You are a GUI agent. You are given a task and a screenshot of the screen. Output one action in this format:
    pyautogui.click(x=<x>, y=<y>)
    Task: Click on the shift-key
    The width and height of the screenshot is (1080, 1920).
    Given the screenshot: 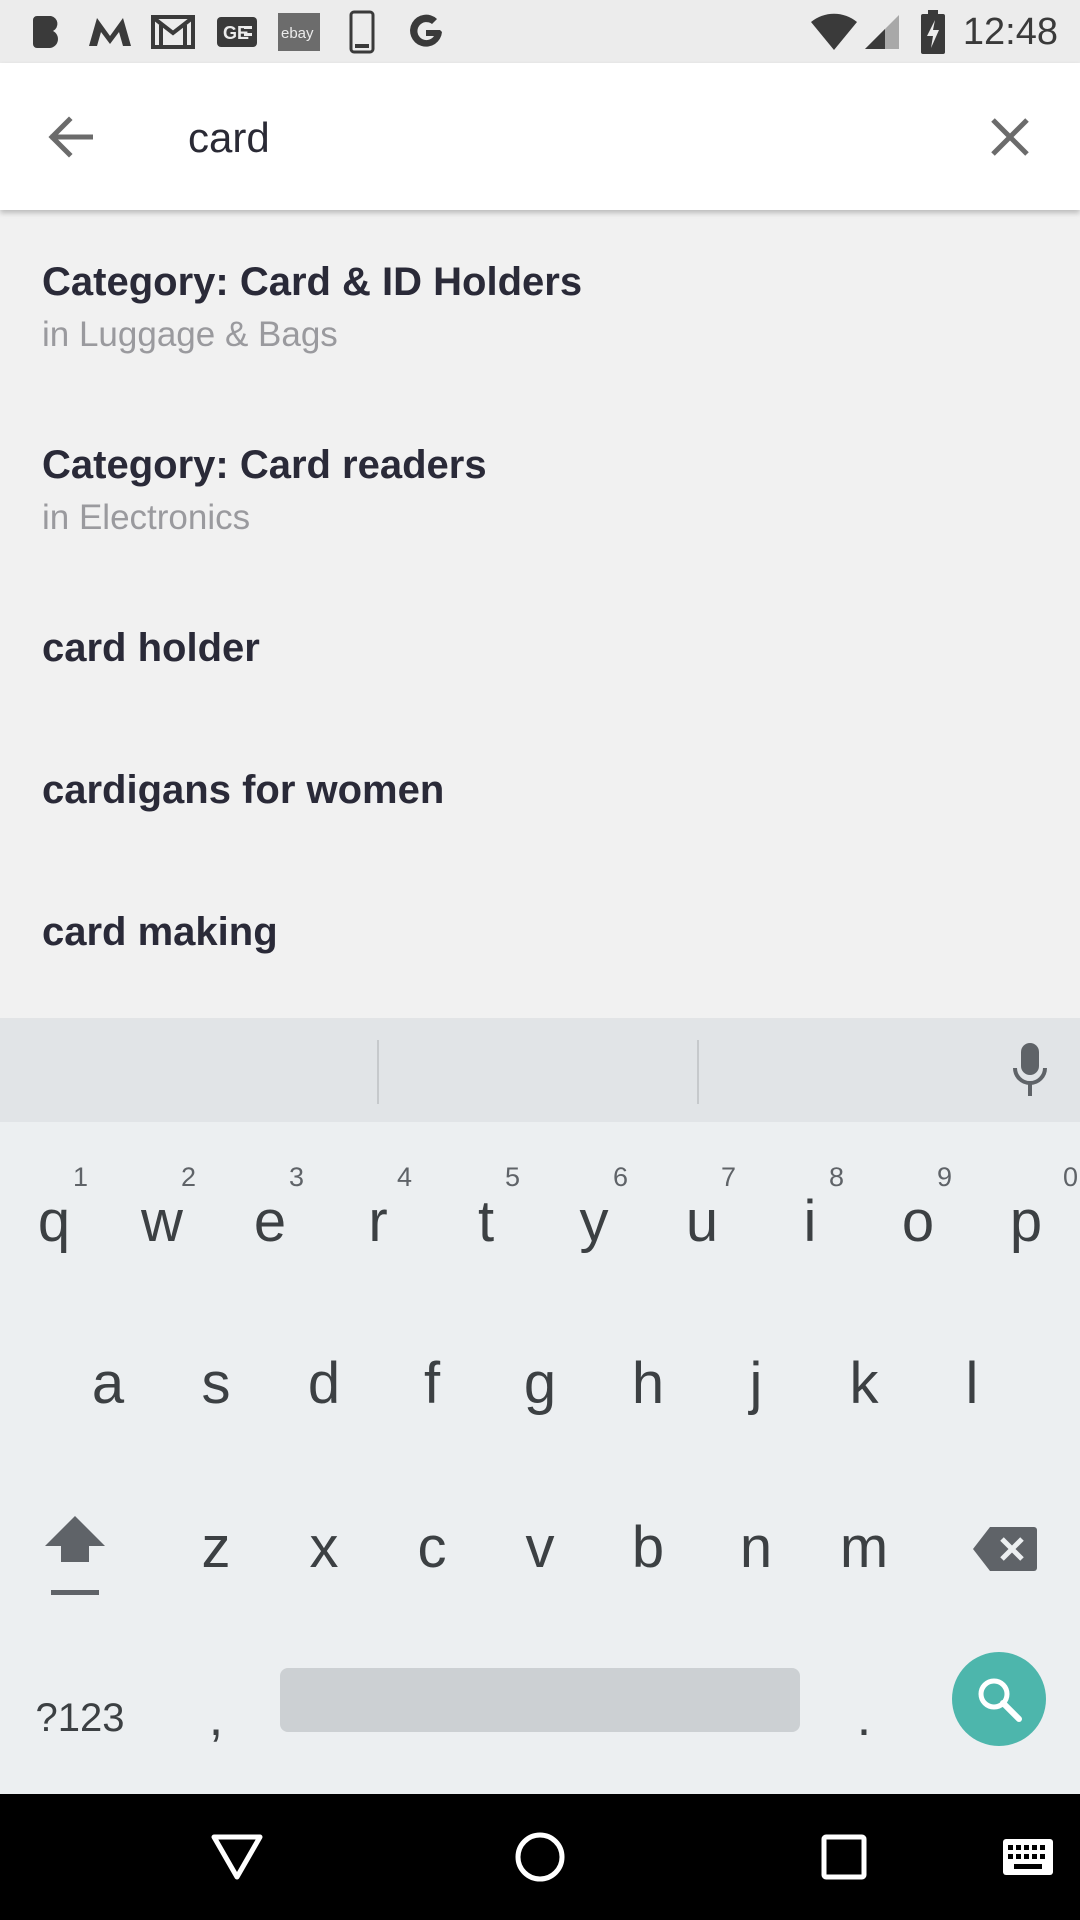 What is the action you would take?
    pyautogui.click(x=75, y=1555)
    